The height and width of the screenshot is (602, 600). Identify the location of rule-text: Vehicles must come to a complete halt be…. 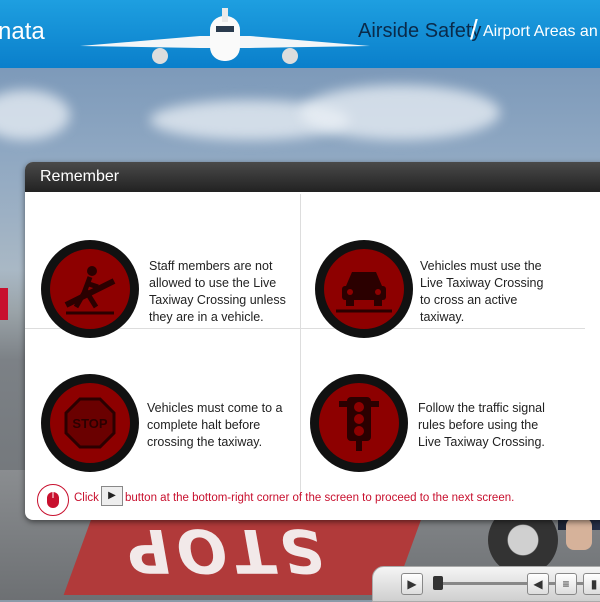
(215, 425).